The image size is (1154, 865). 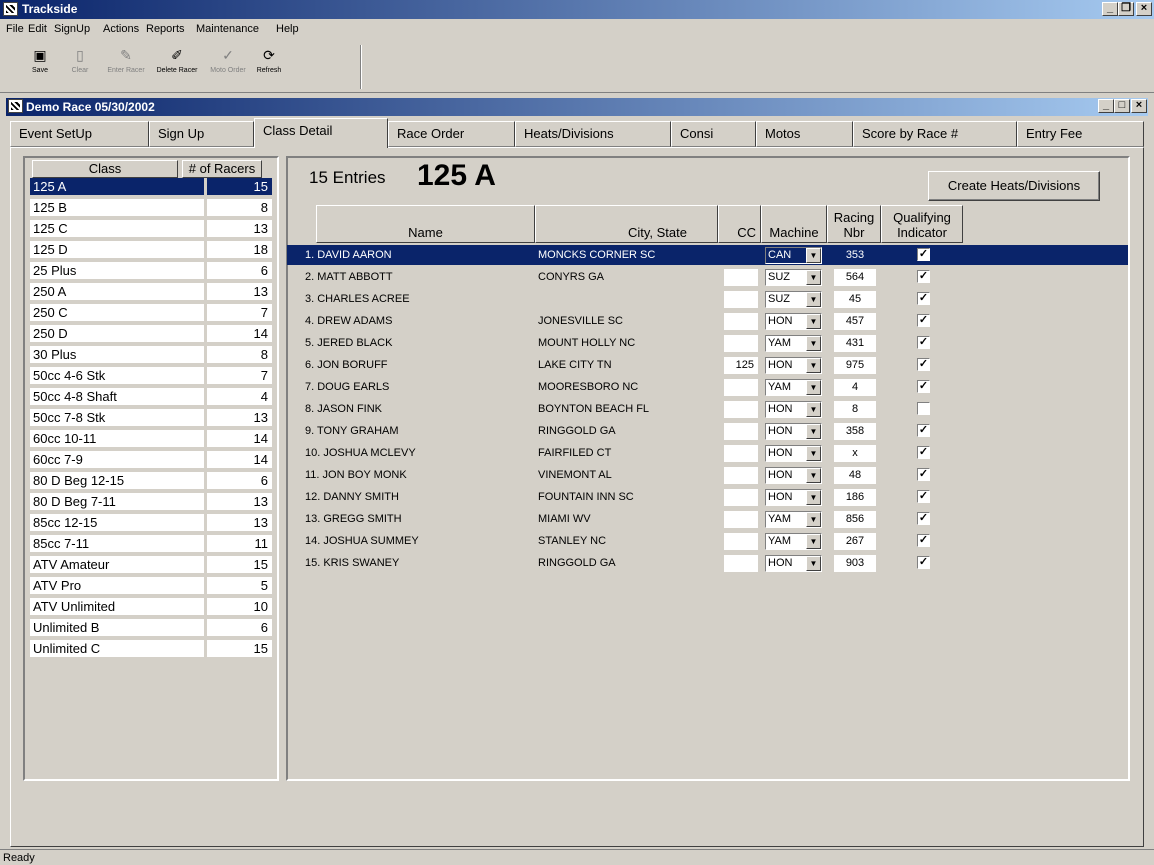 I want to click on tab-event-setup: Event SetUp, so click(x=79, y=134).